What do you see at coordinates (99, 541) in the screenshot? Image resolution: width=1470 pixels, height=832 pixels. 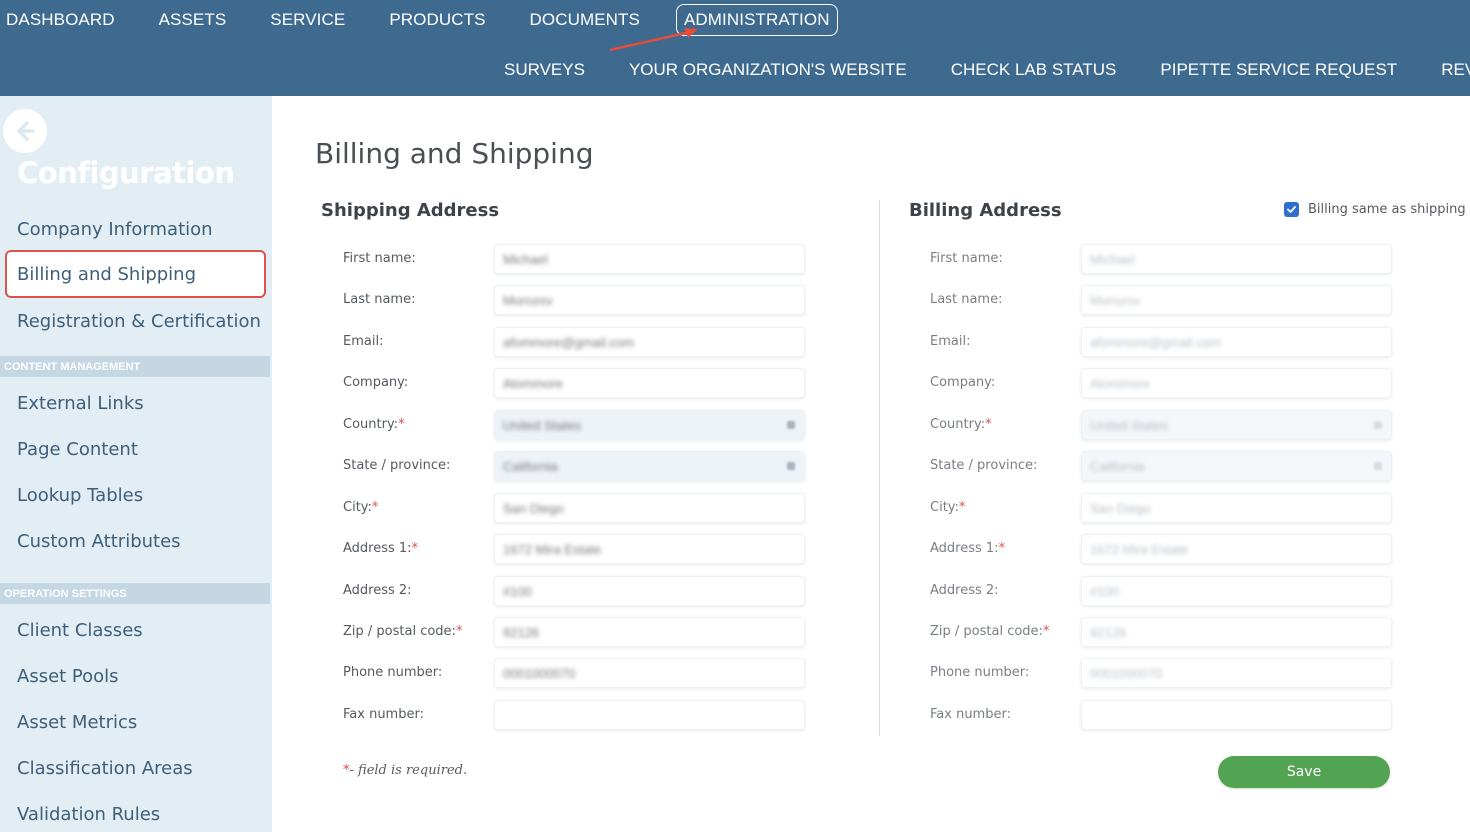 I see `sidebar-item-custom-attributes: Custom Attributes` at bounding box center [99, 541].